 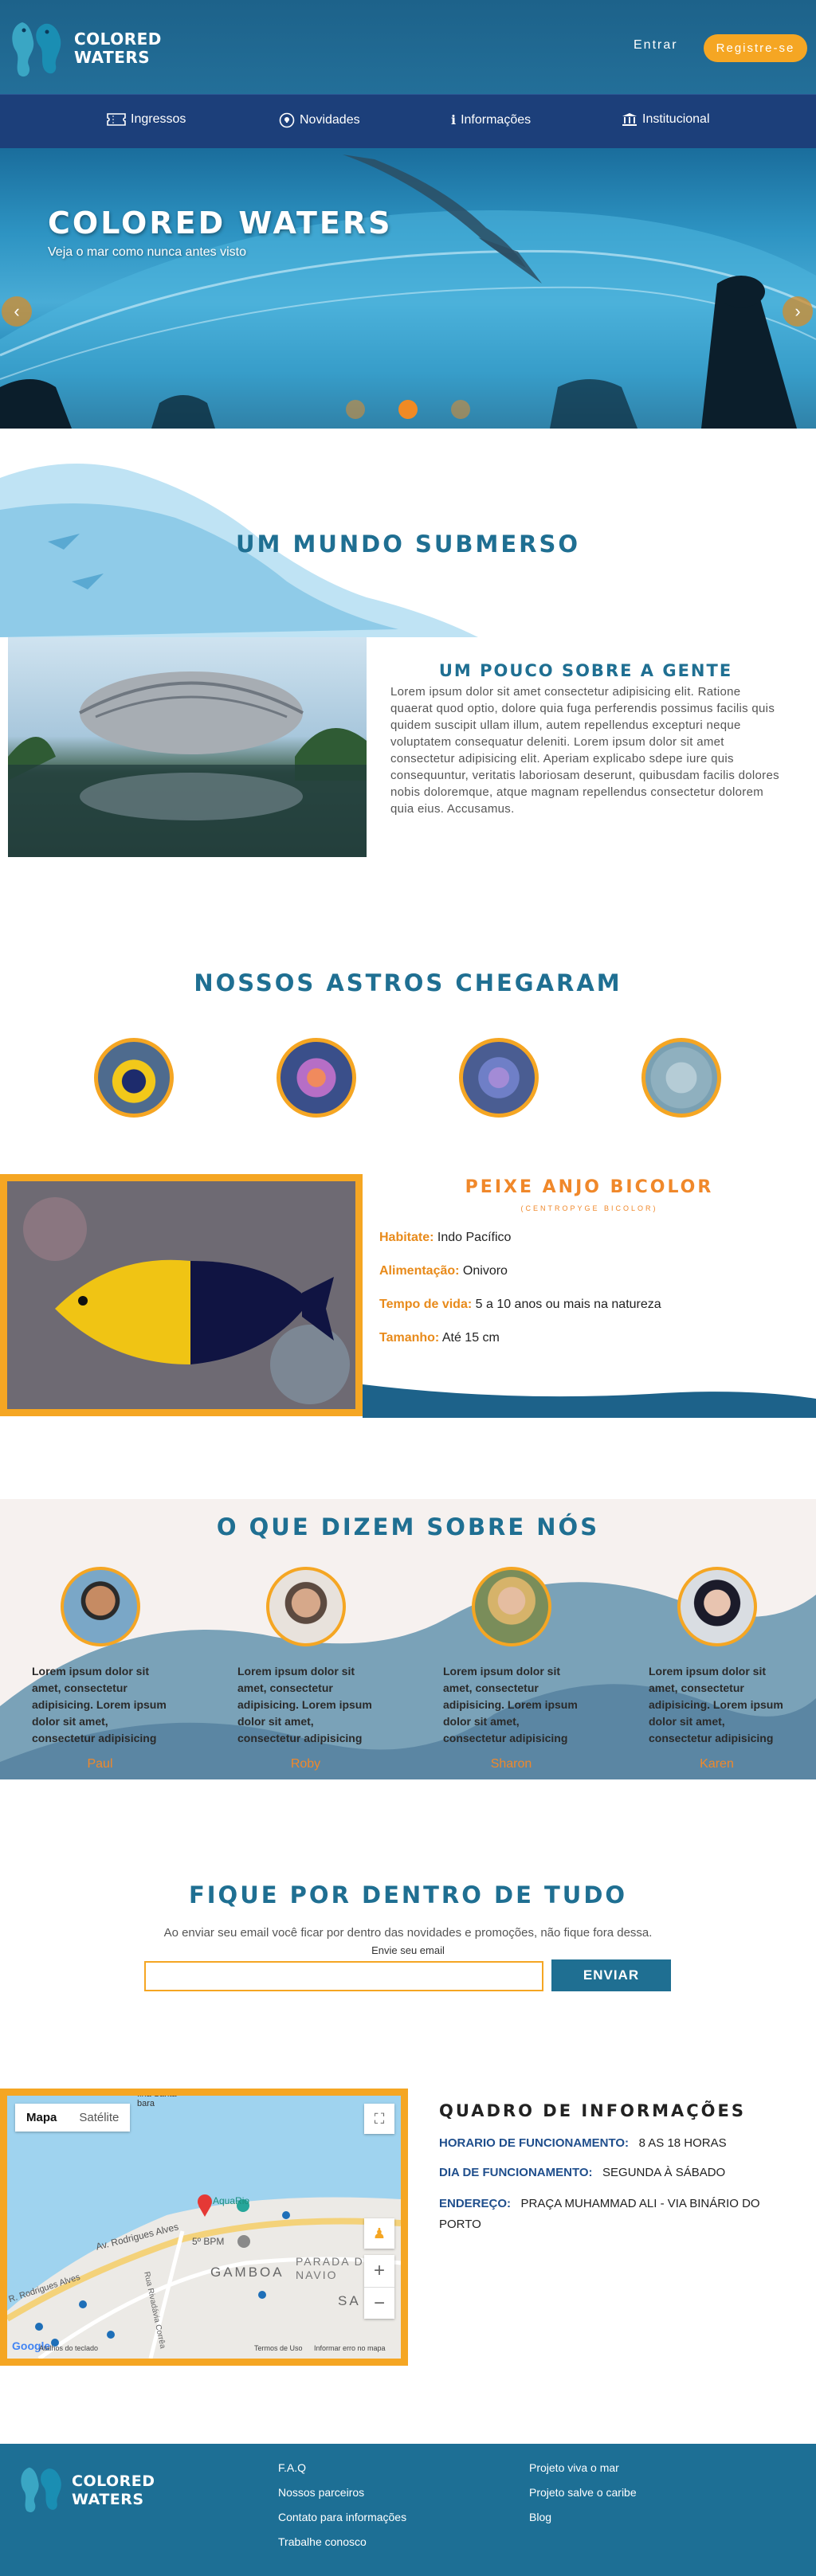 I want to click on street-view-pegman-icon: ♟, so click(x=379, y=2233).